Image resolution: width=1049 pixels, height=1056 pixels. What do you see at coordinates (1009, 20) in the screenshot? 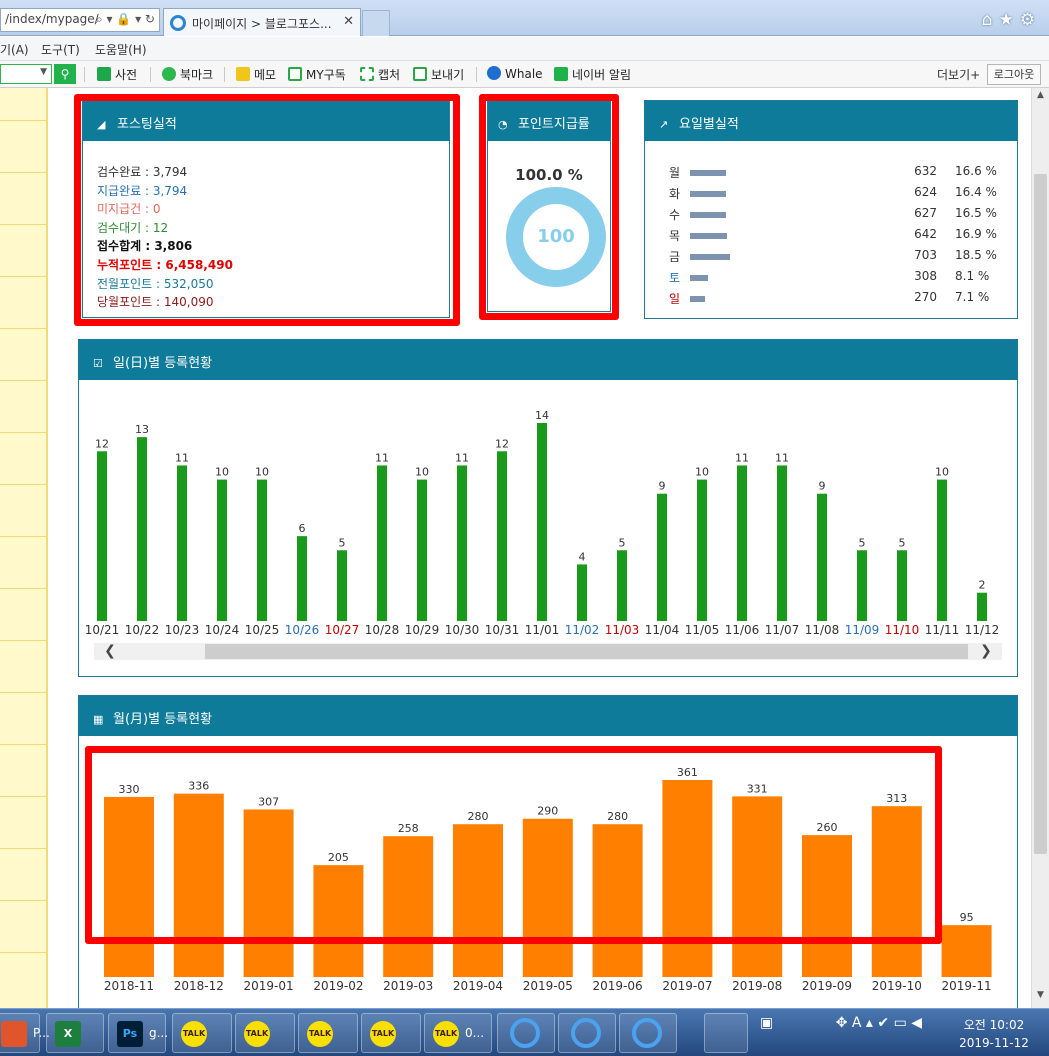
I see `favorites-star-icon: ★` at bounding box center [1009, 20].